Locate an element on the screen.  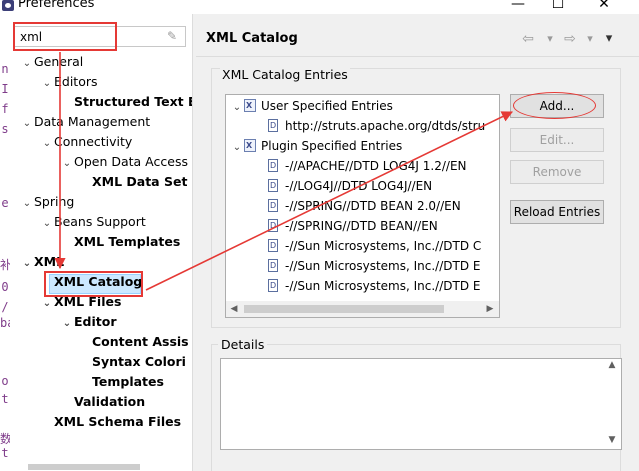
pane-sash is located at coordinates (194, 242).